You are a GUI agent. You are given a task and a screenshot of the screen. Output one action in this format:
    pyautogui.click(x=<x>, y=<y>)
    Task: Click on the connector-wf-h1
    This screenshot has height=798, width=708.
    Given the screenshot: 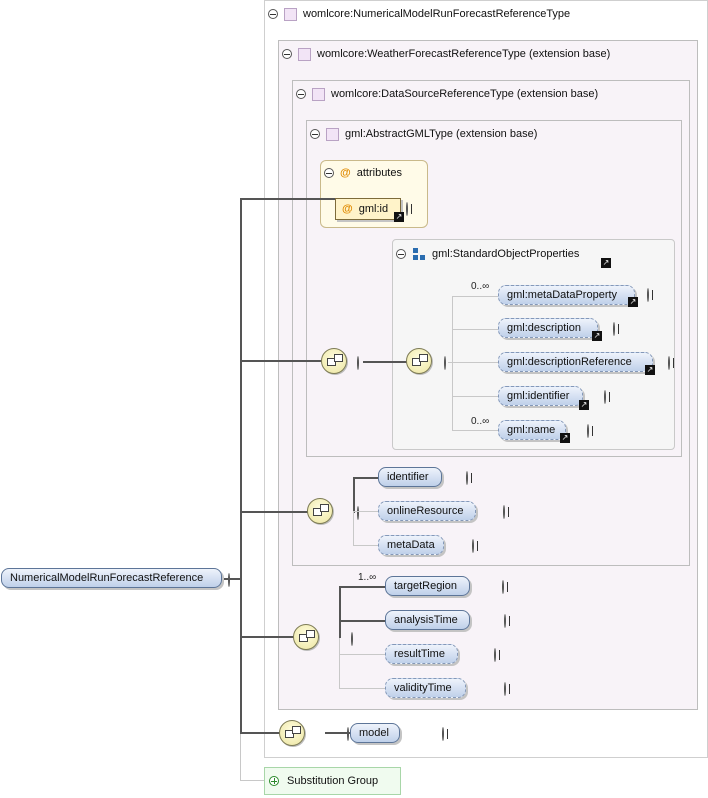 What is the action you would take?
    pyautogui.click(x=362, y=621)
    